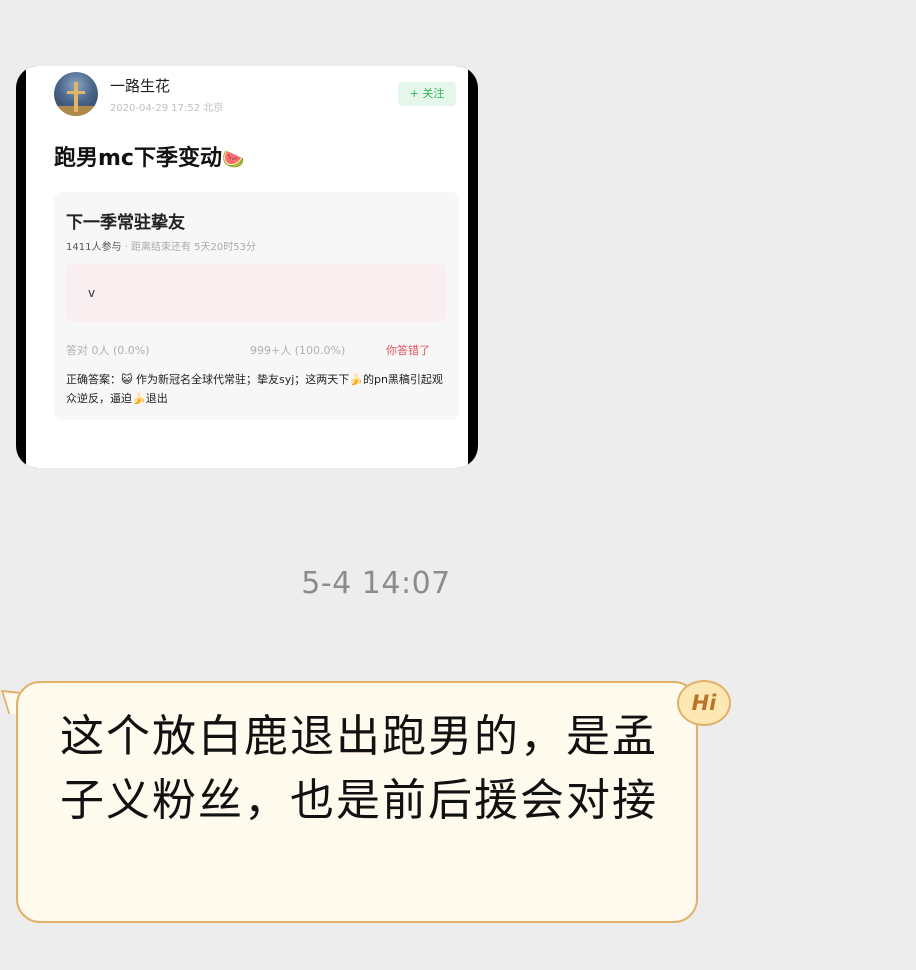  I want to click on poll-correct-count: 答对 0人 (0.0%), so click(108, 350).